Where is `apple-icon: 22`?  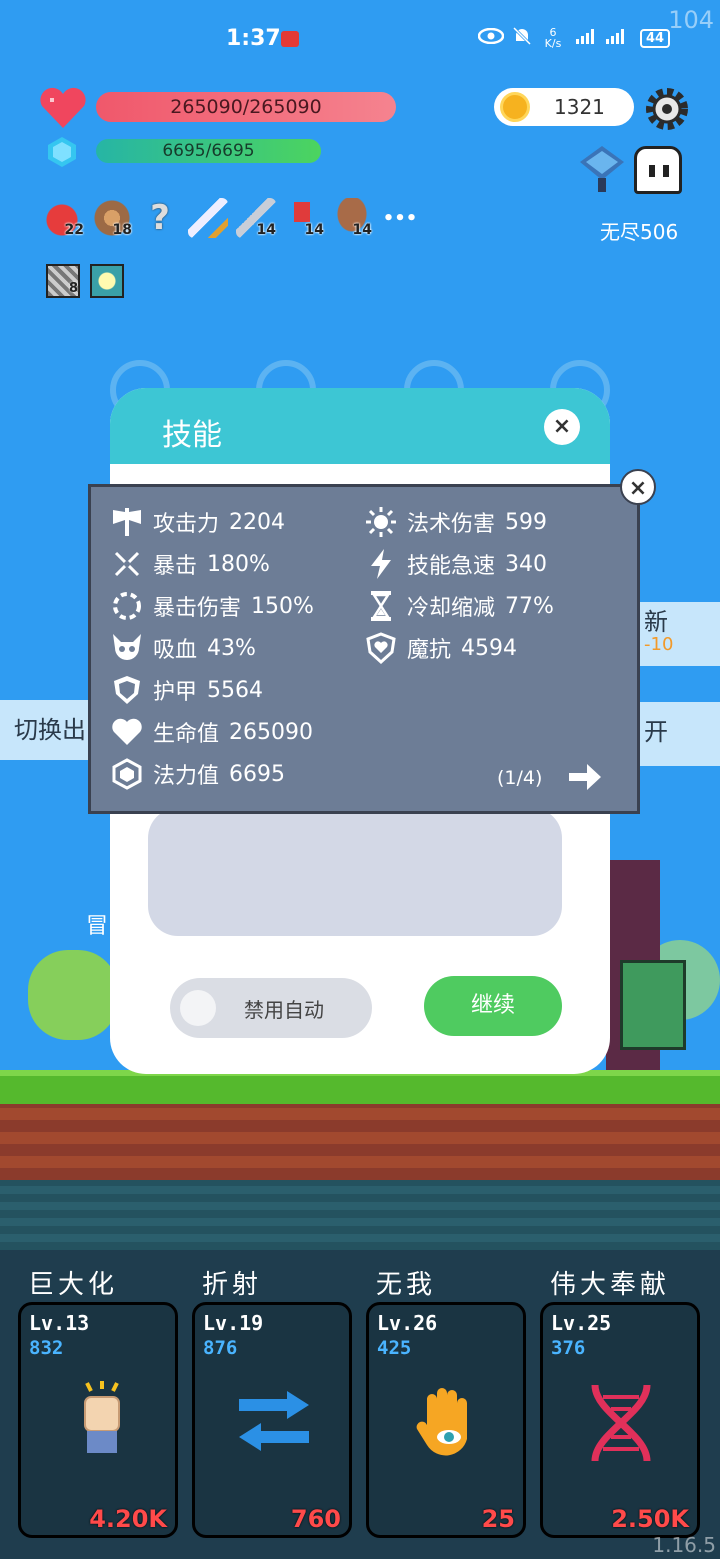
apple-icon: 22 is located at coordinates (64, 218).